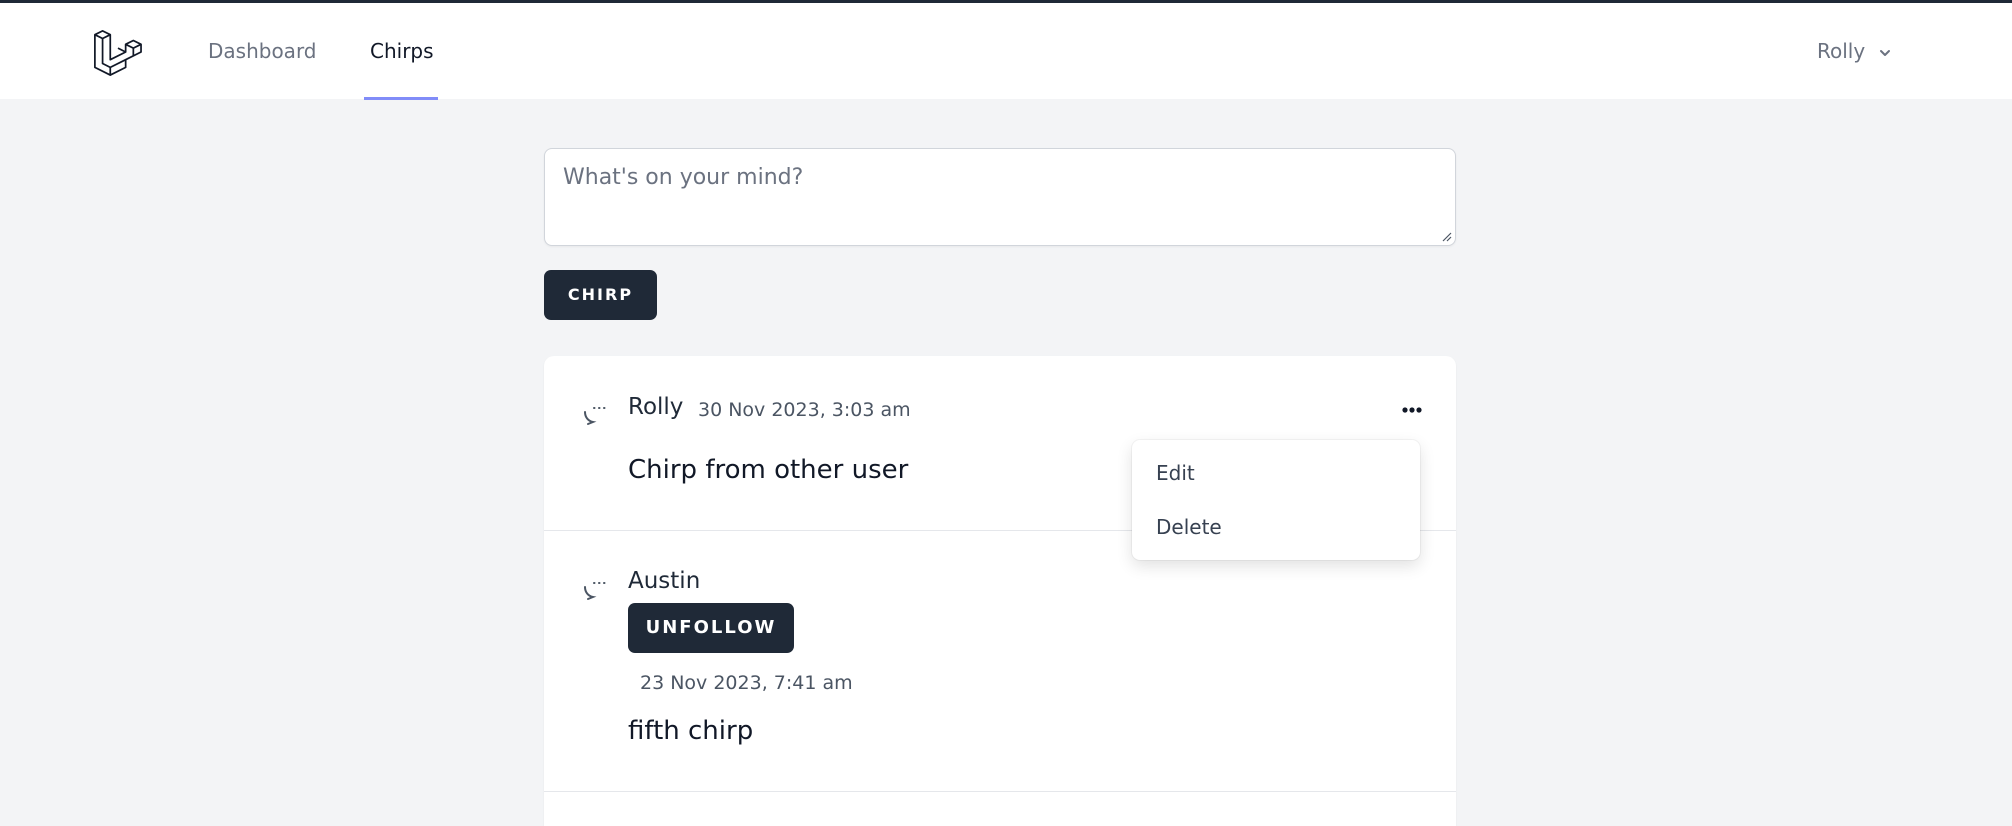 The image size is (2012, 826). I want to click on chirp-message-input, so click(998, 195).